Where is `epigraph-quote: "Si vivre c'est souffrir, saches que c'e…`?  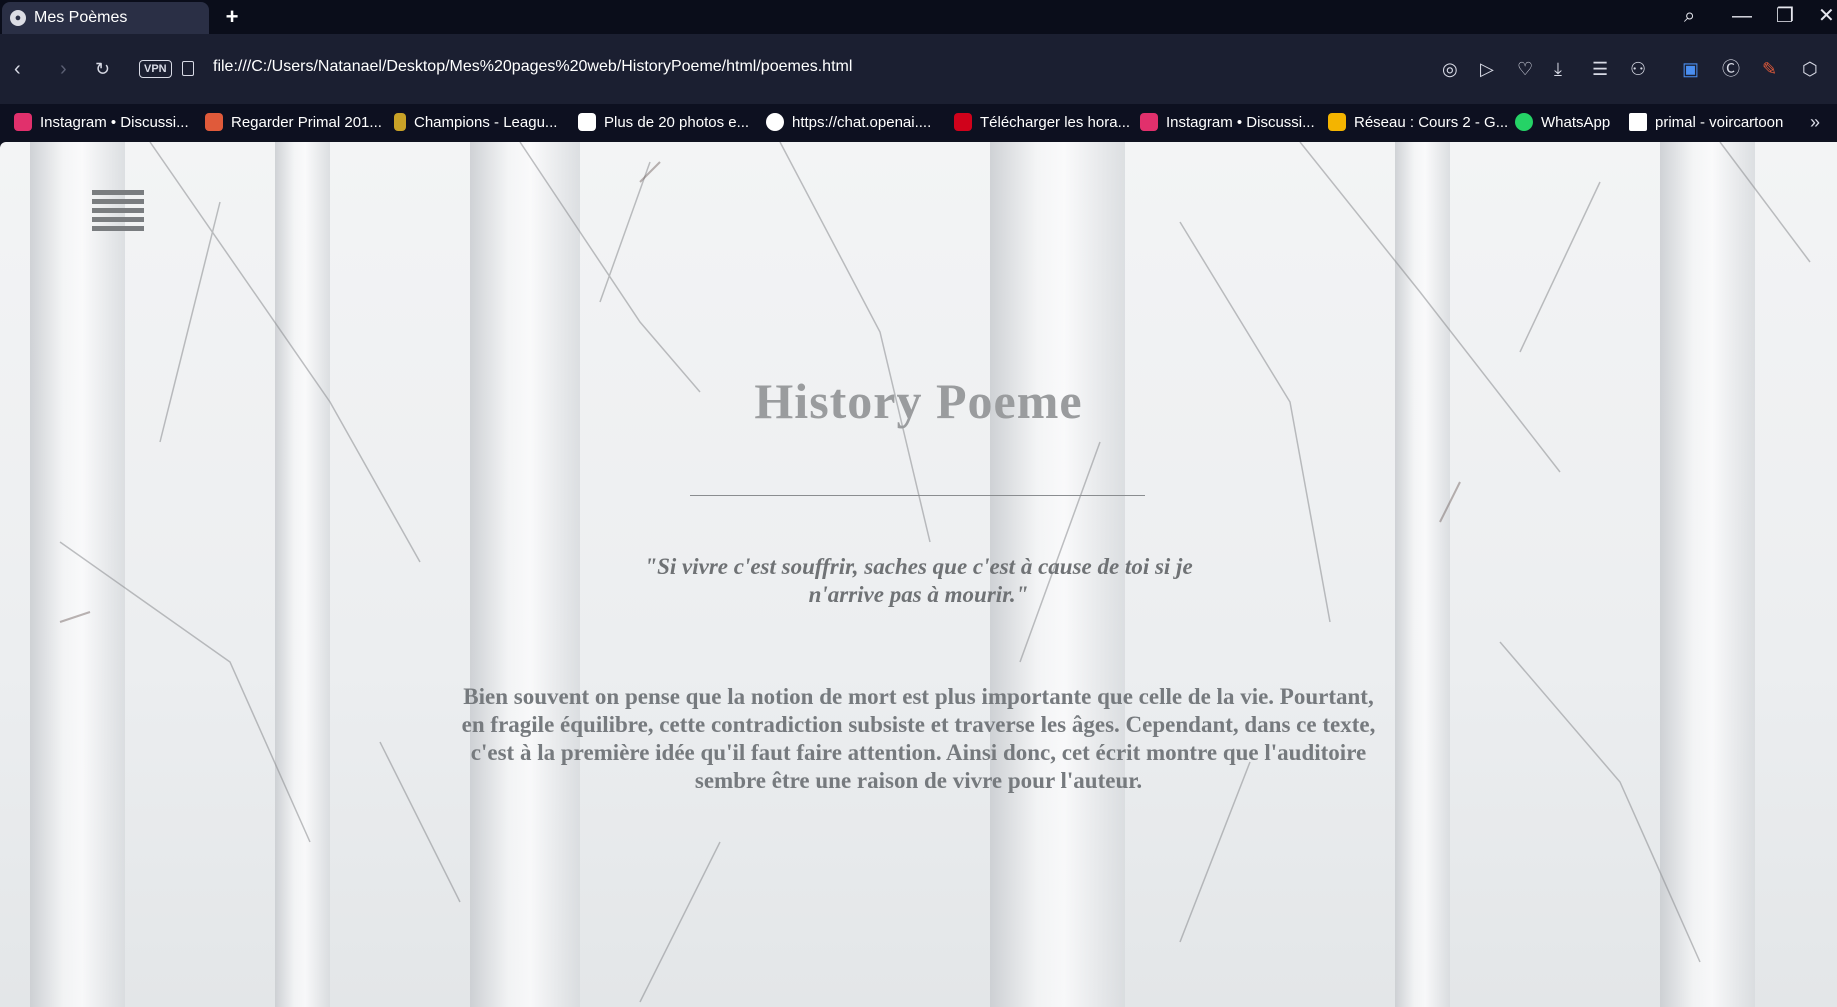 epigraph-quote: "Si vivre c'est souffrir, saches que c'e… is located at coordinates (918, 580).